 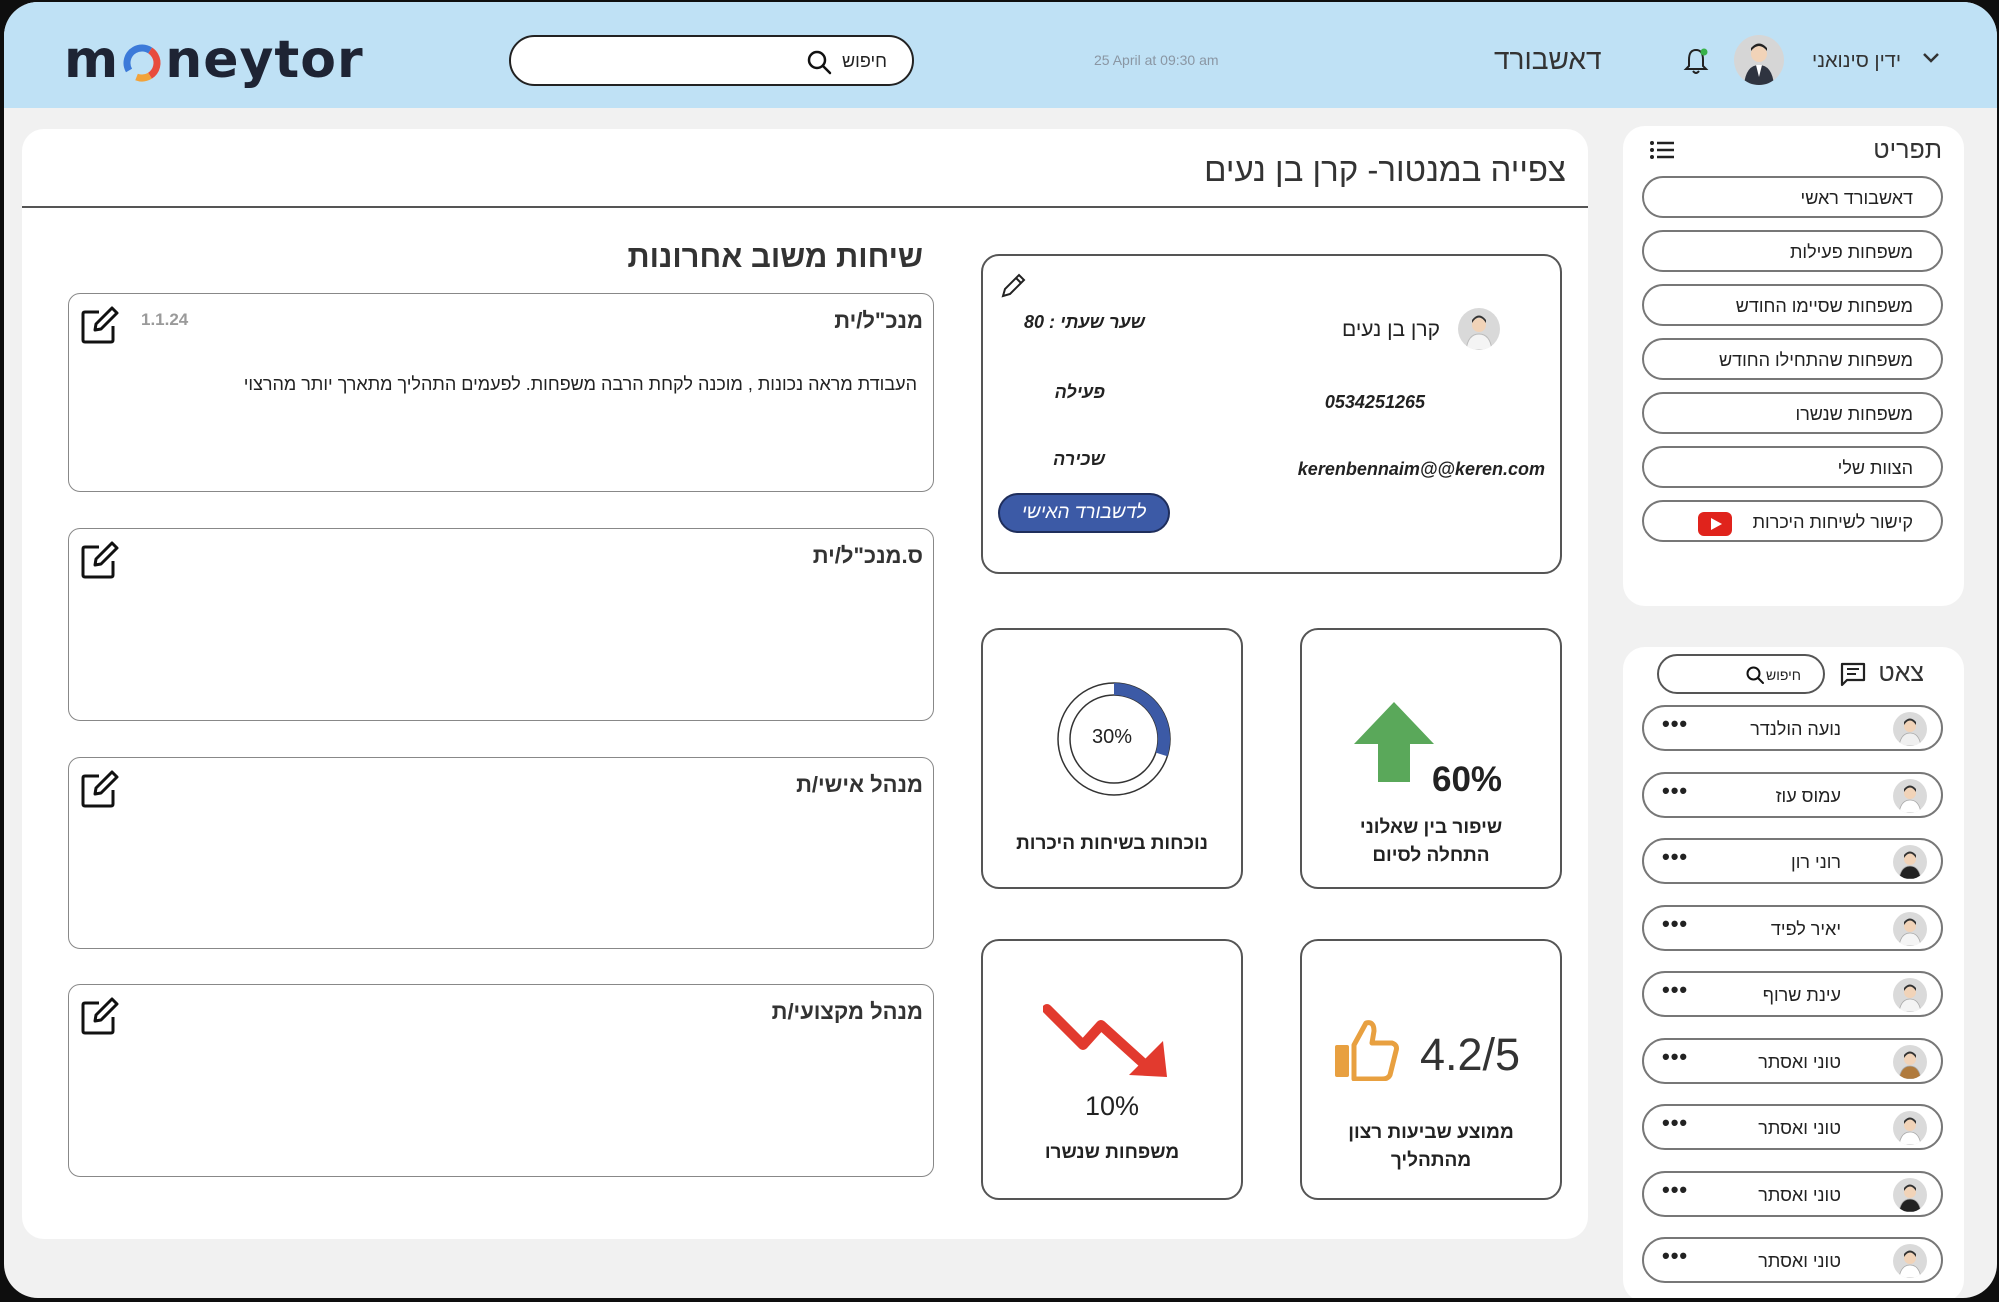 I want to click on feedback-card-professional-manager: מנהל מקצועי/ת, so click(x=501, y=1080).